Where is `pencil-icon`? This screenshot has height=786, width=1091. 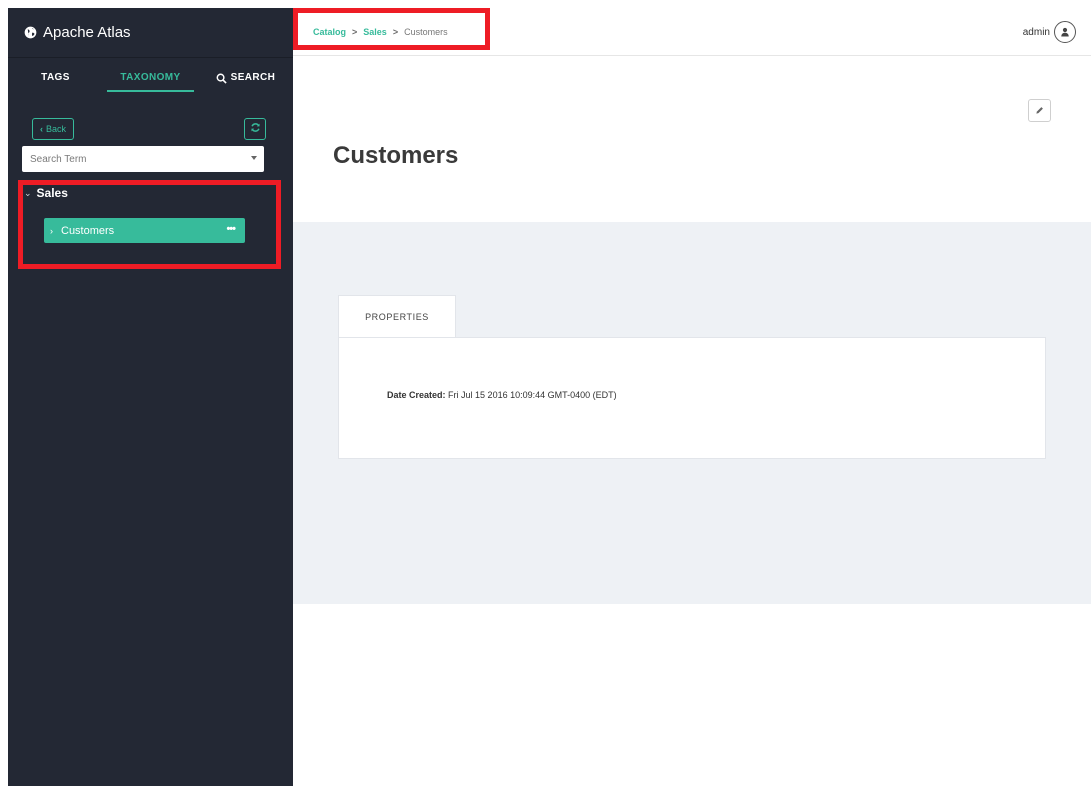 pencil-icon is located at coordinates (1039, 111).